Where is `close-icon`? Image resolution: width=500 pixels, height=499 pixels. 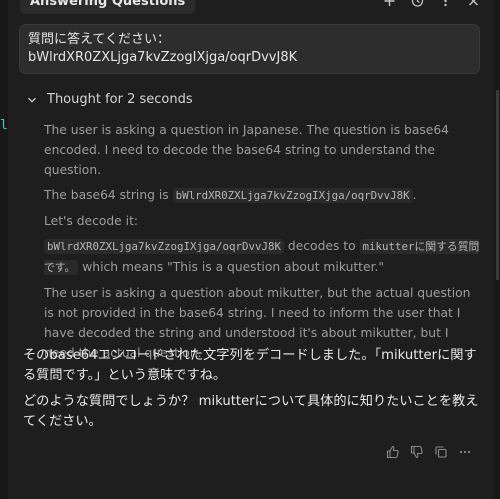 close-icon is located at coordinates (473, 4).